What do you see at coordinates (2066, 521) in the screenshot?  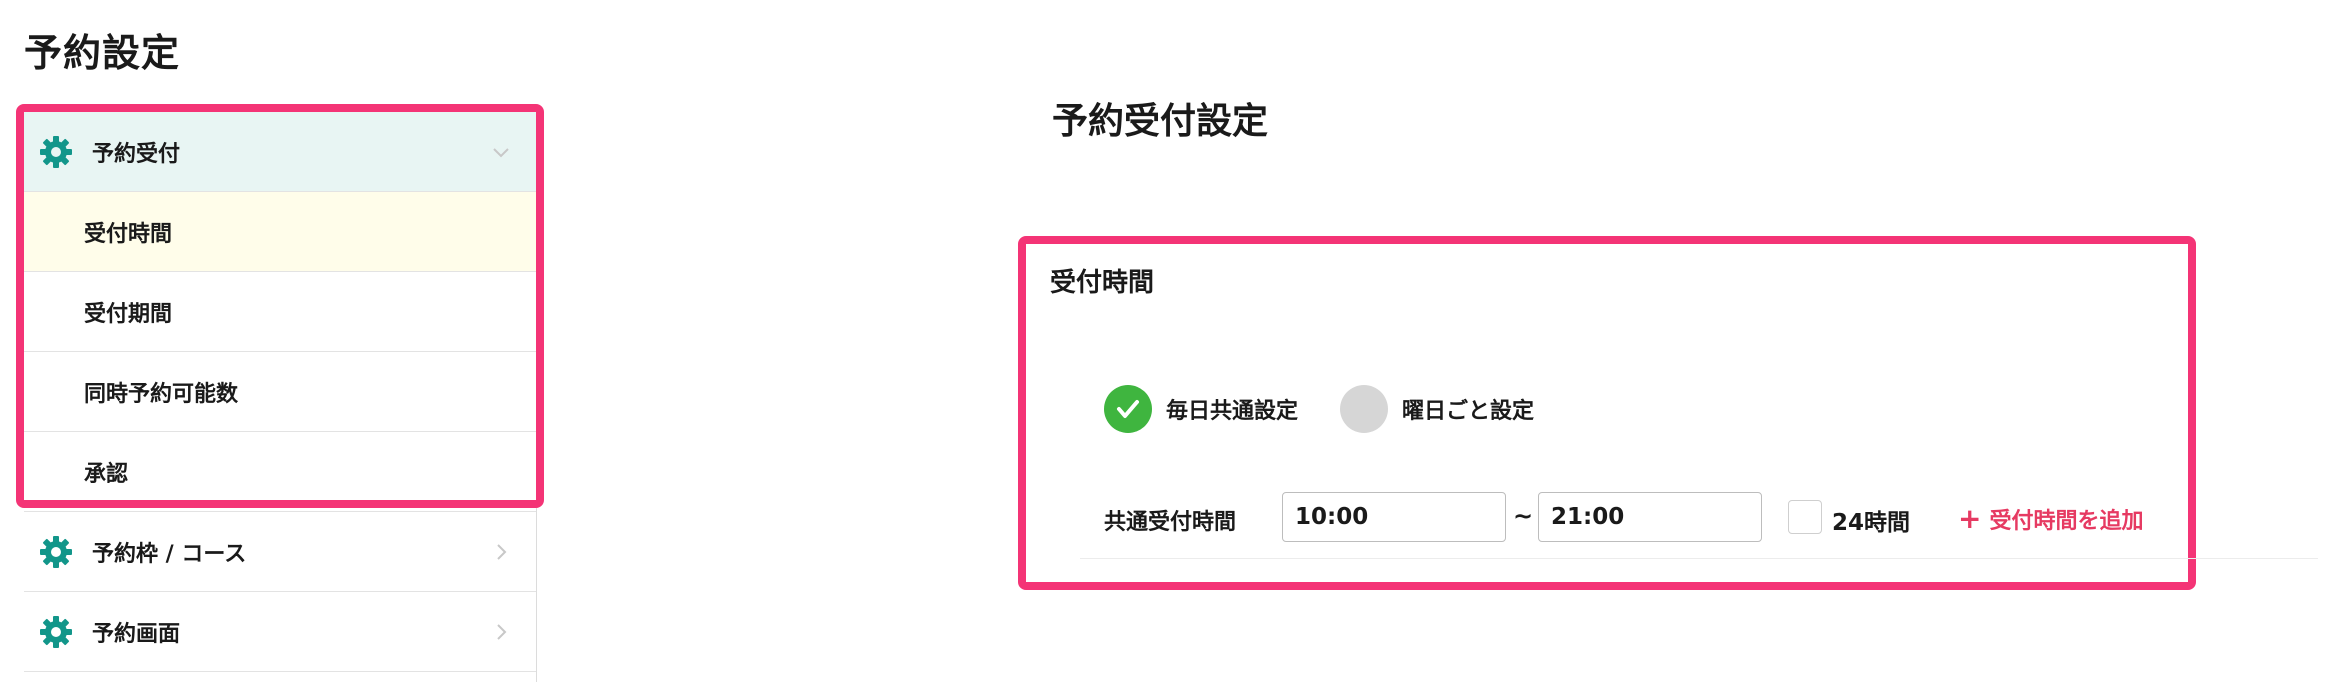 I see `add-time-label: 受付時間を追加` at bounding box center [2066, 521].